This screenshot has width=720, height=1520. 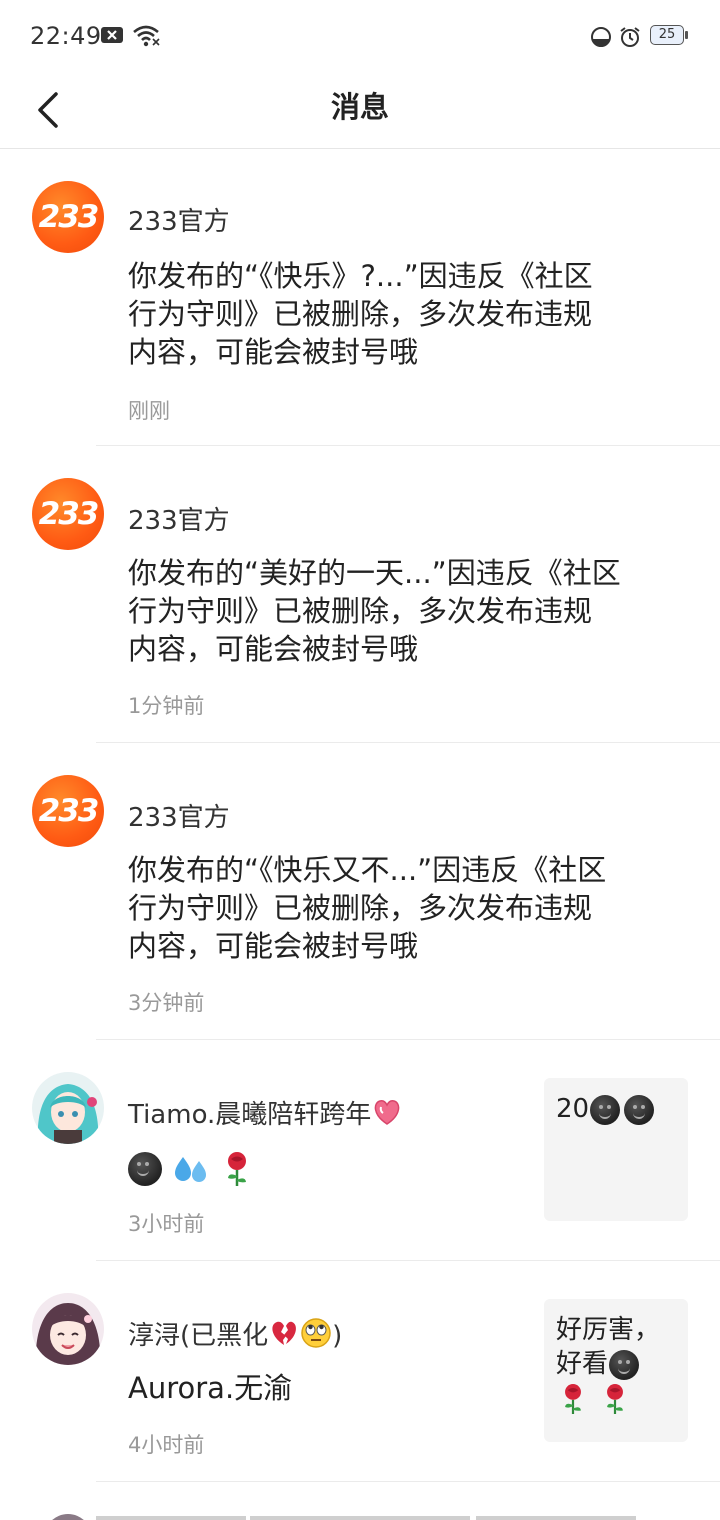 What do you see at coordinates (630, 37) in the screenshot?
I see `alarm-icon` at bounding box center [630, 37].